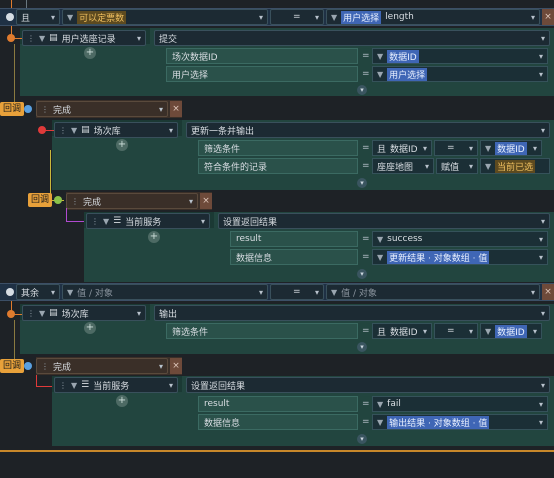 Image resolution: width=554 pixels, height=478 pixels. What do you see at coordinates (433, 292) in the screenshot?
I see `else-value-select: ▼ 值 / 对象 ▾` at bounding box center [433, 292].